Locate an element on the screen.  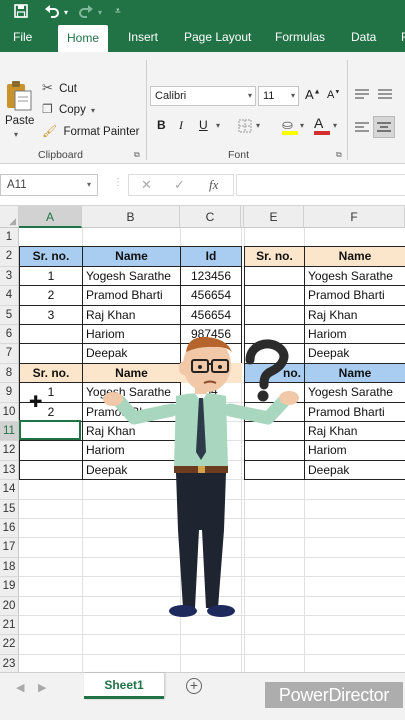
cell-a5: 3 is located at coordinates (51, 314).